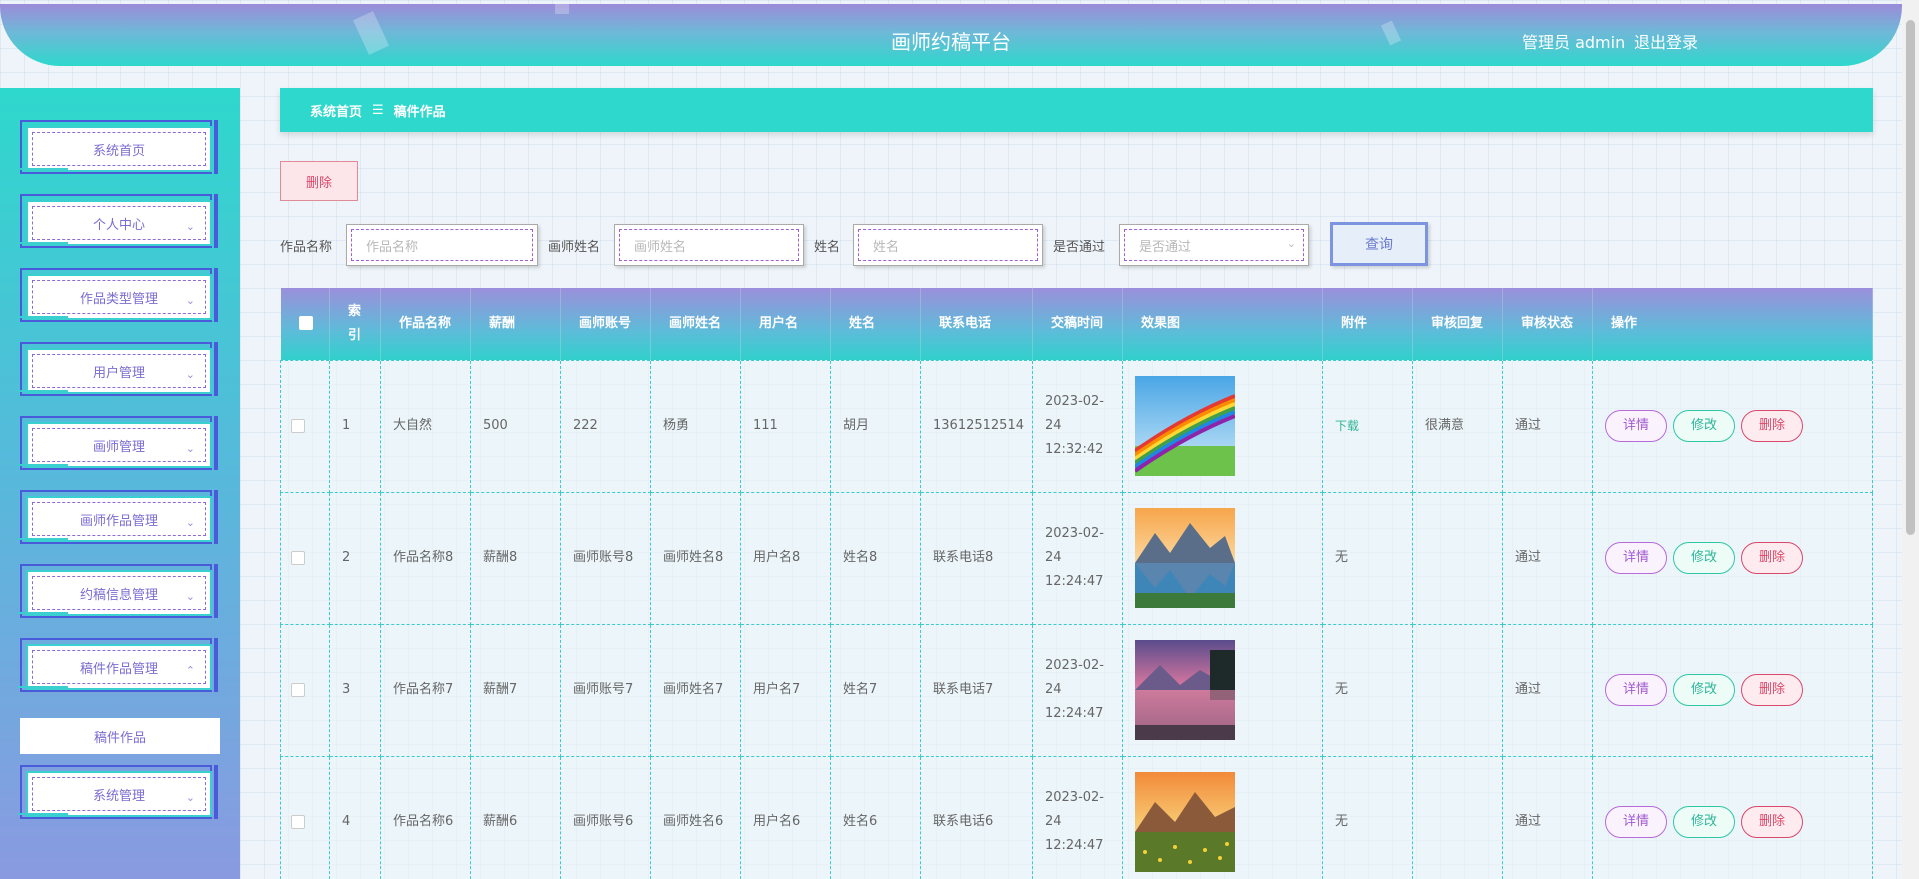  Describe the element at coordinates (355, 817) in the screenshot. I see `cell-index: 4` at that location.